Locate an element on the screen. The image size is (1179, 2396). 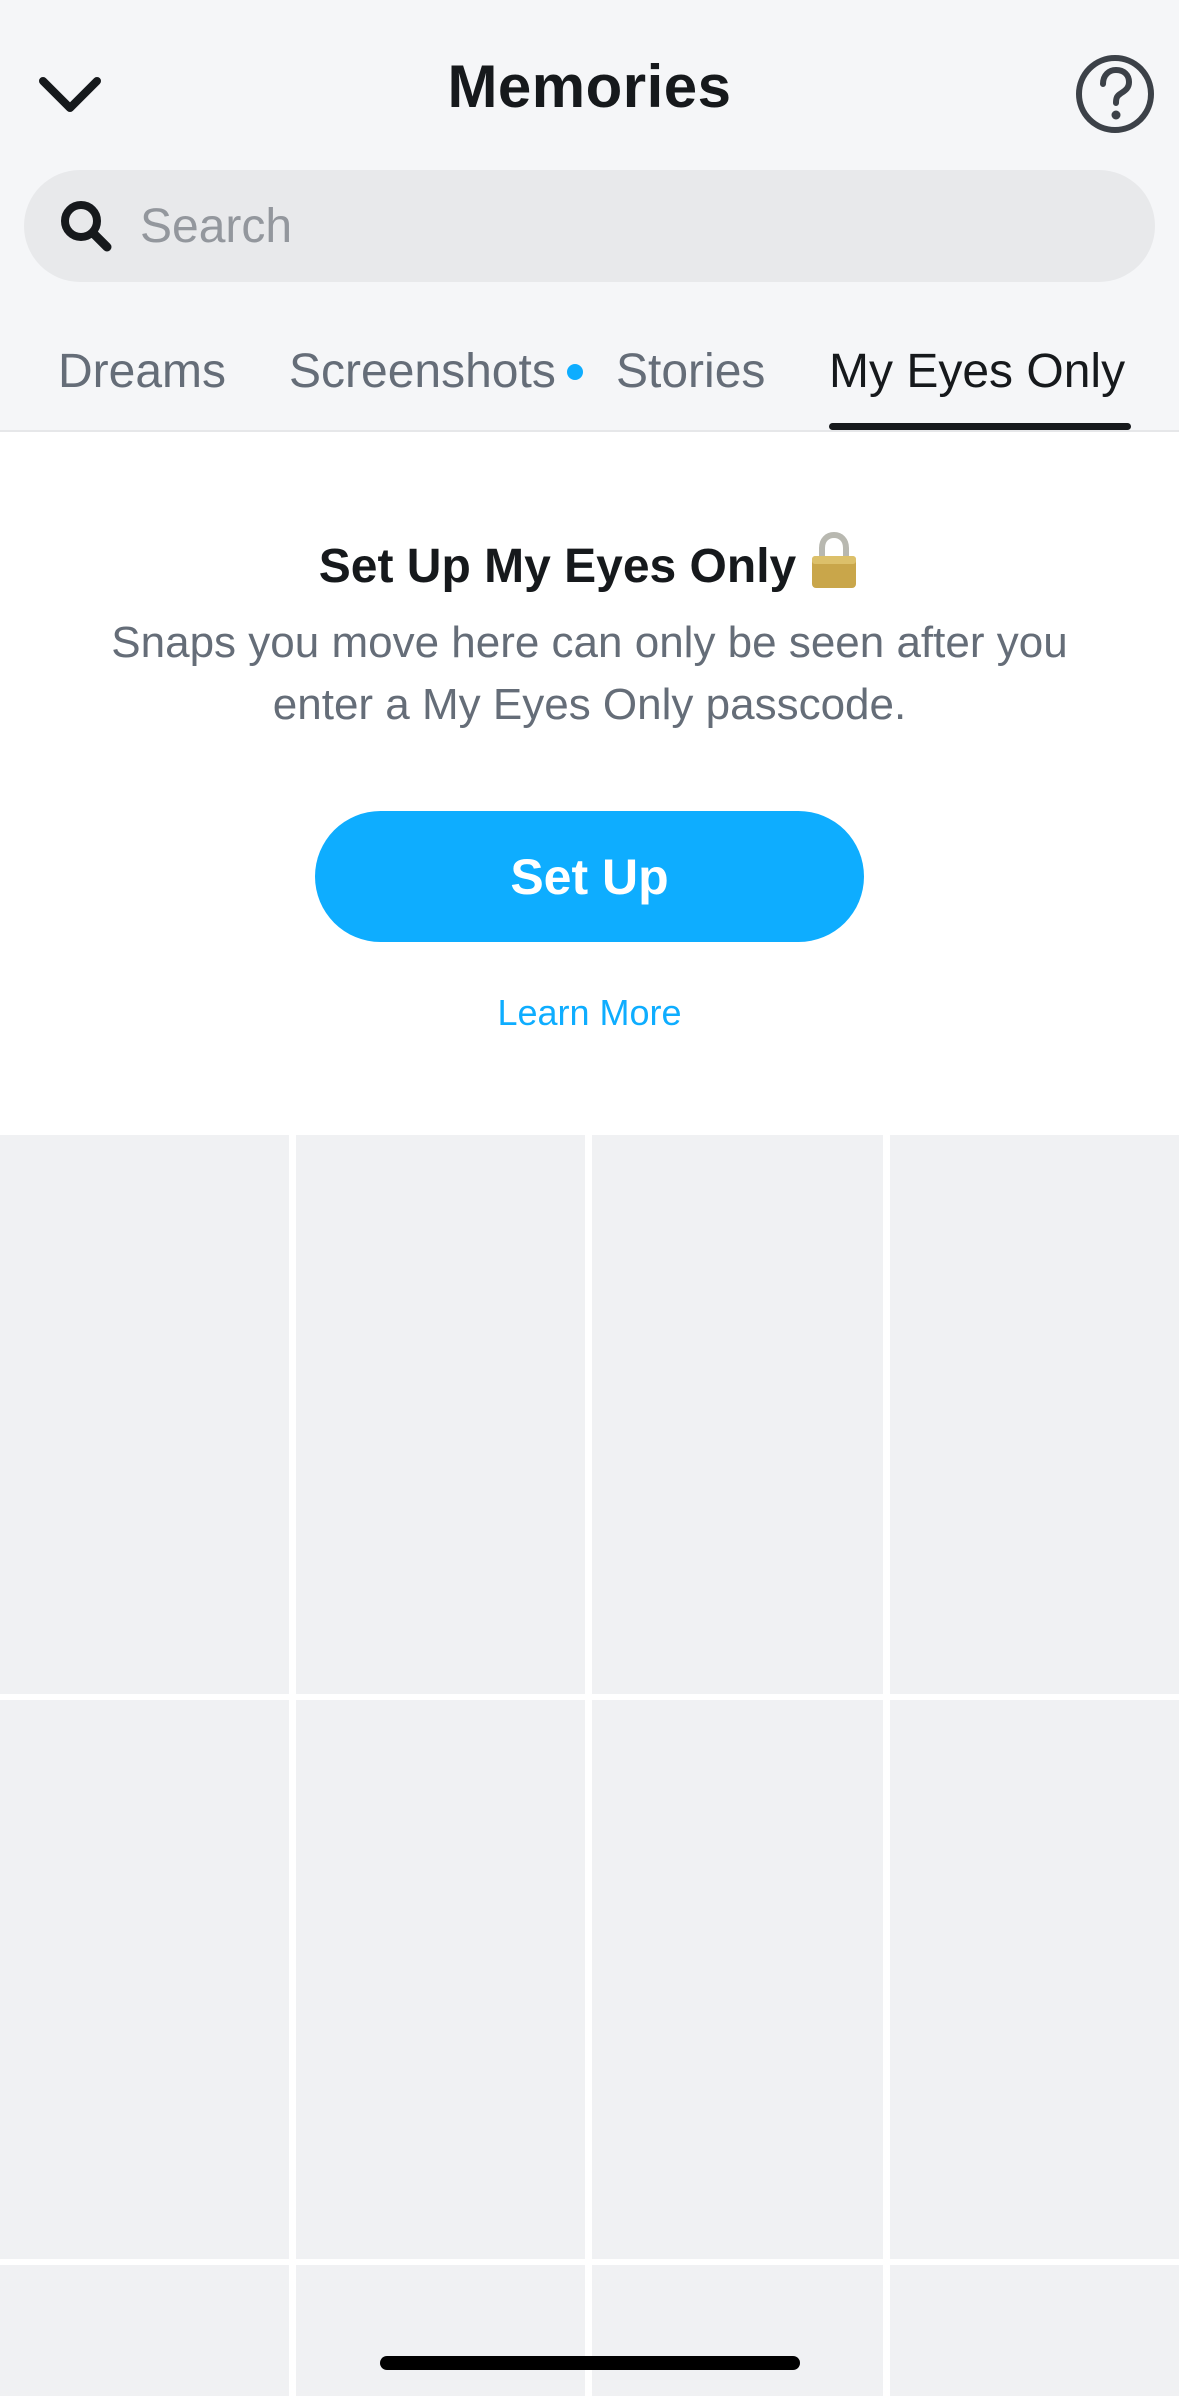
tab-dreams: Dreams is located at coordinates (142, 372).